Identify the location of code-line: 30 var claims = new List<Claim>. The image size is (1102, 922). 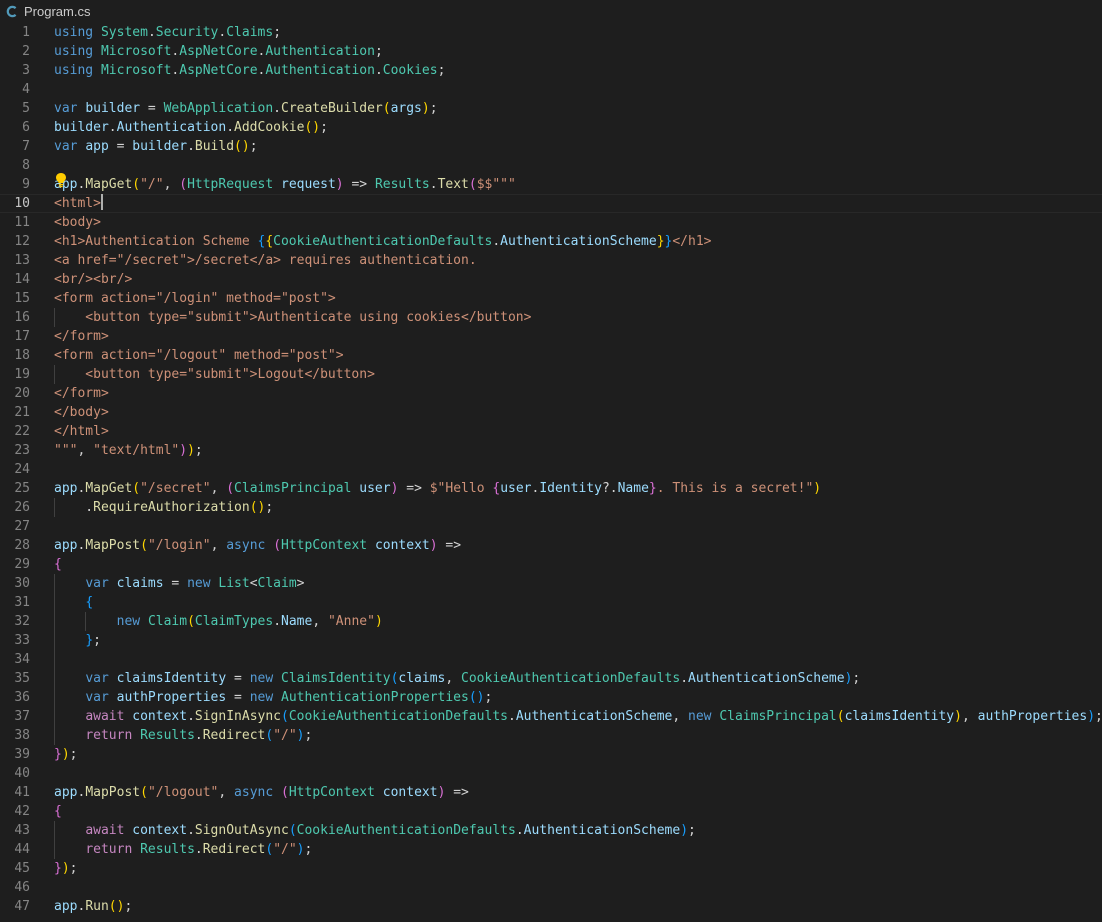
(551, 583).